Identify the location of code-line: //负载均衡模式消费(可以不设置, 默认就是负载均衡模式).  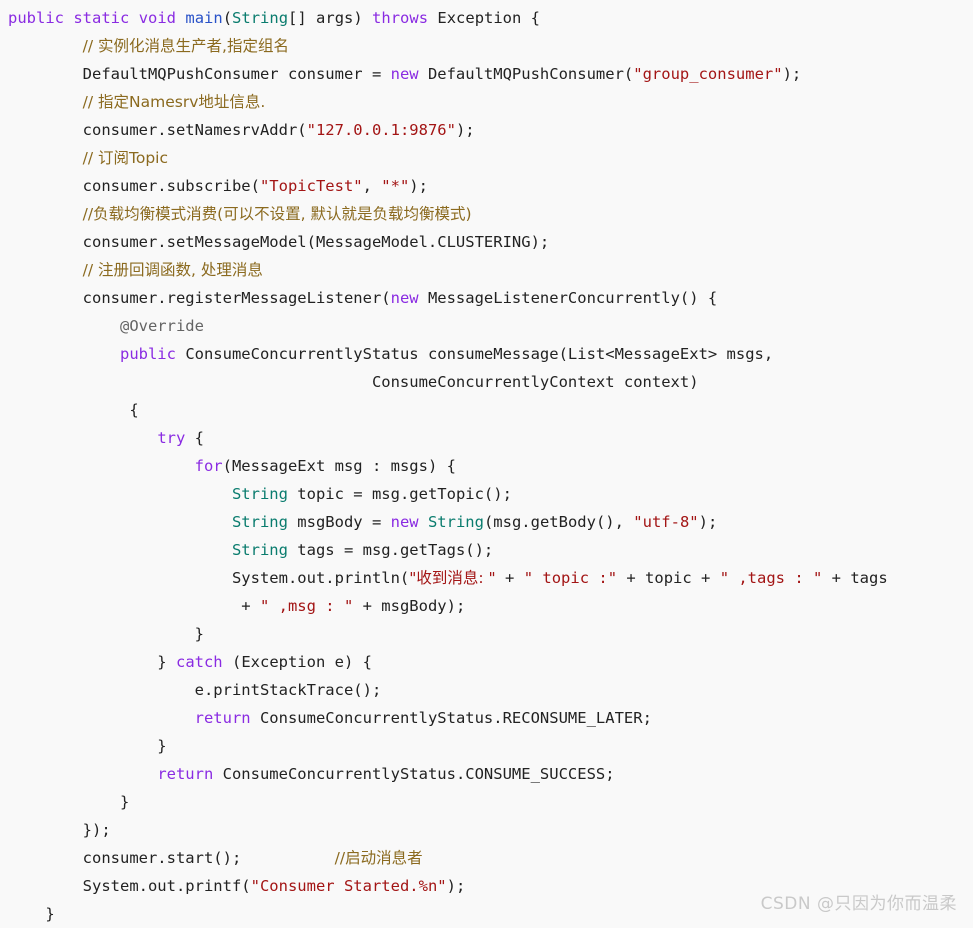
(486, 214).